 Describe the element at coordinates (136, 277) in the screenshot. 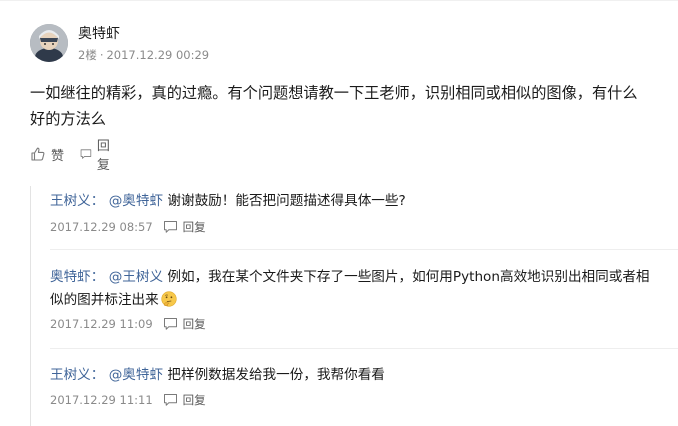

I see `reply-mention: @王树义` at that location.